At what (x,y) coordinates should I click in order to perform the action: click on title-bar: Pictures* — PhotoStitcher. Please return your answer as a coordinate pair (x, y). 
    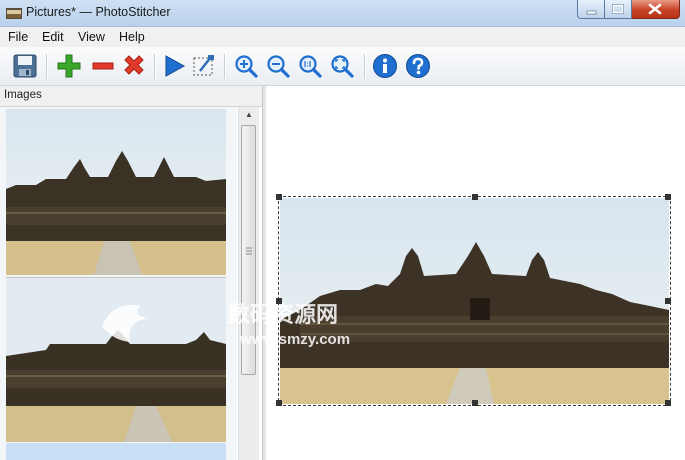
    Looking at the image, I should click on (342, 13).